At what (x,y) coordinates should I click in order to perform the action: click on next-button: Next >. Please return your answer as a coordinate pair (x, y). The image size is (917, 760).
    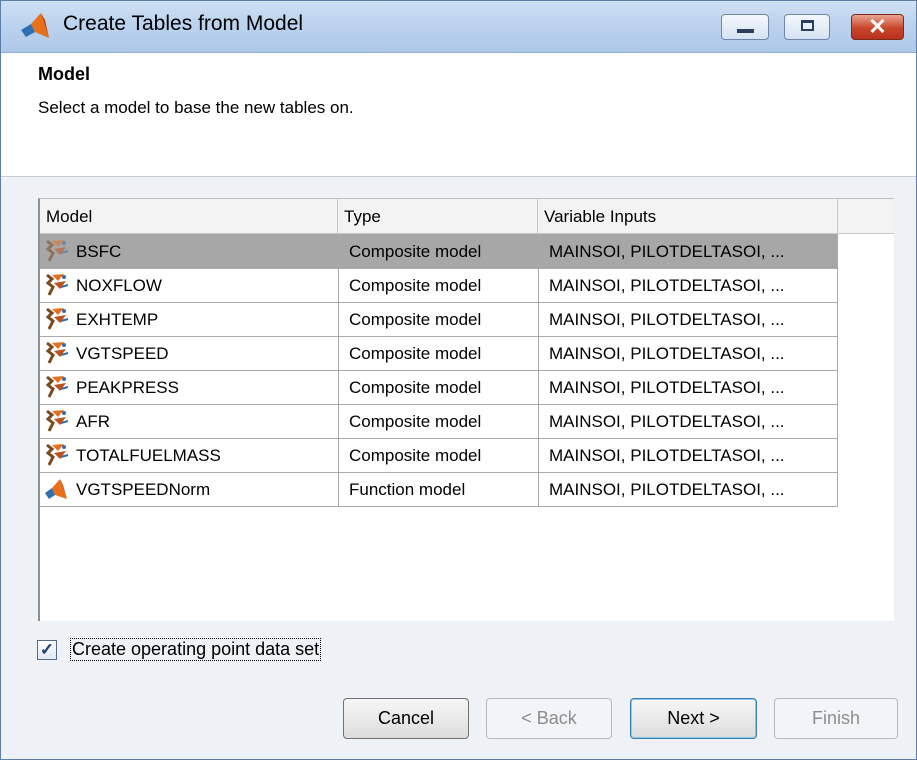
    Looking at the image, I should click on (693, 718).